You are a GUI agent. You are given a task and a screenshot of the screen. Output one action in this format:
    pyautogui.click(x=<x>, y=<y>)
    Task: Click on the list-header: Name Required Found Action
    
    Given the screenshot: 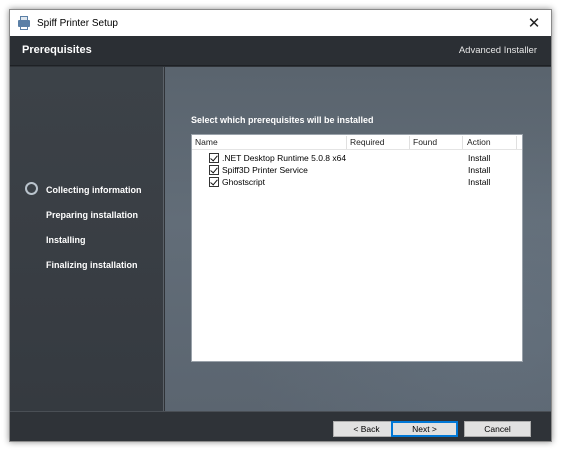 What is the action you would take?
    pyautogui.click(x=357, y=142)
    